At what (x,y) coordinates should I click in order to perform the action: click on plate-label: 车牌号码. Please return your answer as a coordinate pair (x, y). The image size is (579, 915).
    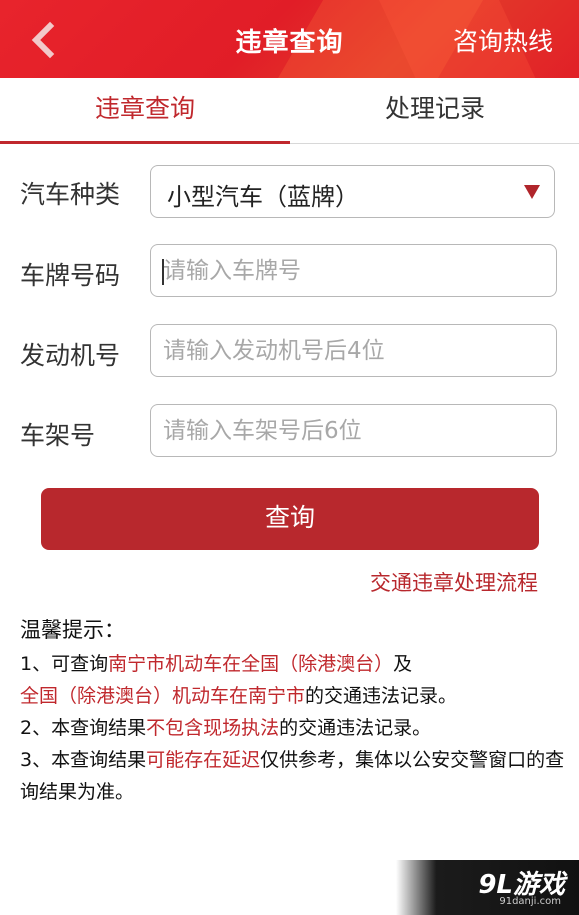
    Looking at the image, I should click on (70, 275).